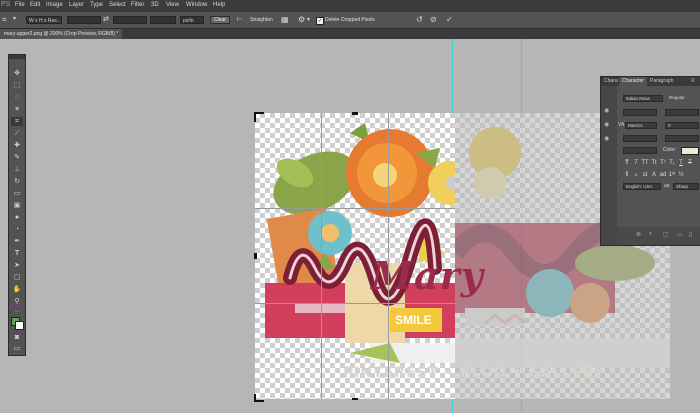 This screenshot has width=700, height=413. Describe the element at coordinates (106, 19) in the screenshot. I see `swap-icon: ⇄` at that location.